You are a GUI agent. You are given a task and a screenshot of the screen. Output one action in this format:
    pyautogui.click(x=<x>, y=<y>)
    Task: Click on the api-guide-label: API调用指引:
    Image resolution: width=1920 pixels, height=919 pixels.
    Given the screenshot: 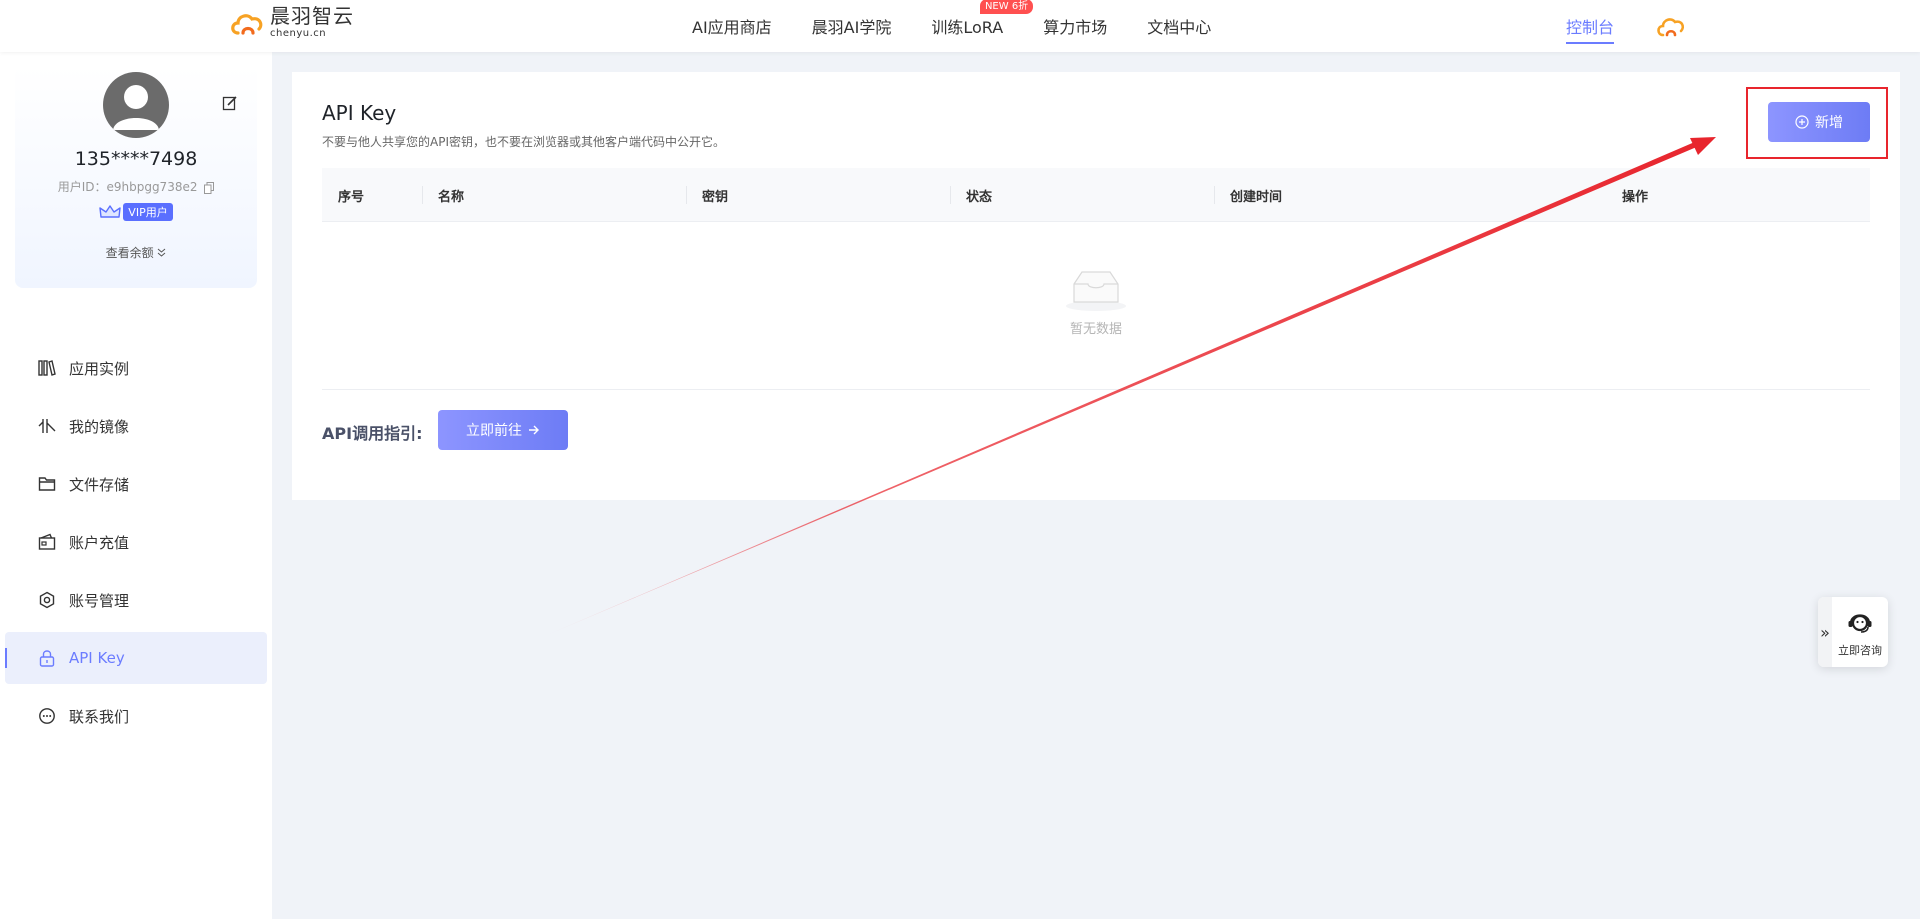 What is the action you would take?
    pyautogui.click(x=372, y=433)
    